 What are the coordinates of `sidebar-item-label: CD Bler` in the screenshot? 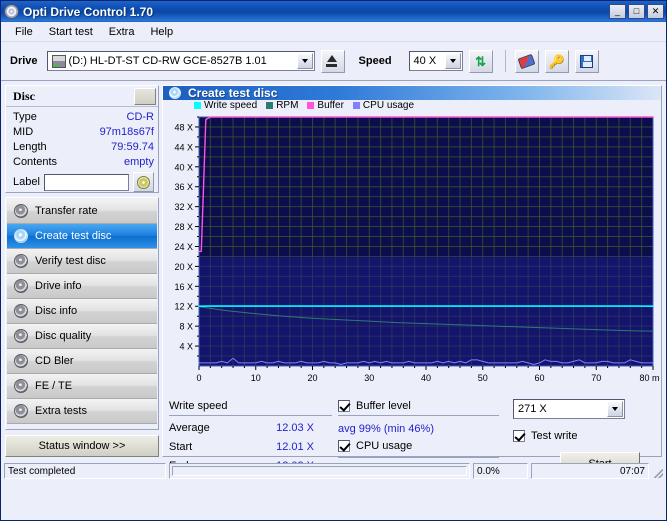 It's located at (54, 361).